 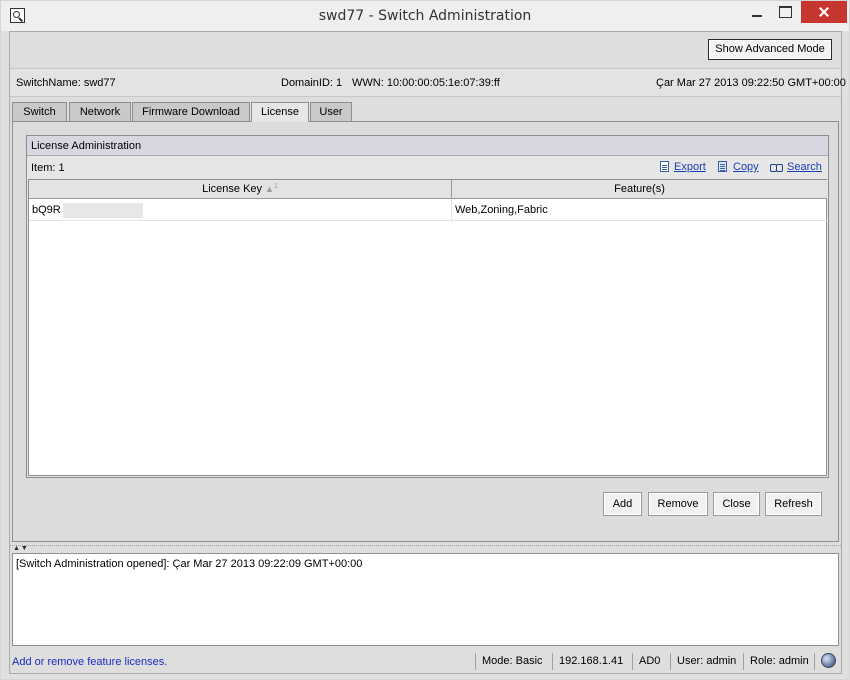 I want to click on item-count: Item: 1, so click(x=48, y=168).